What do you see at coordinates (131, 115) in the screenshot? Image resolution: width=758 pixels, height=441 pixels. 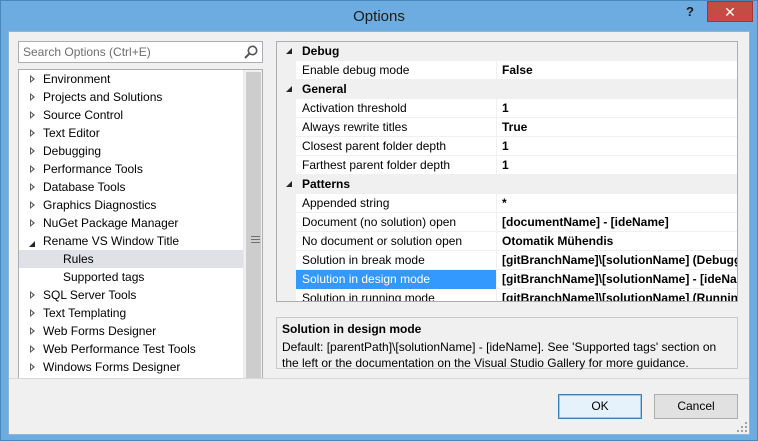 I see `tree-item: Source Control` at bounding box center [131, 115].